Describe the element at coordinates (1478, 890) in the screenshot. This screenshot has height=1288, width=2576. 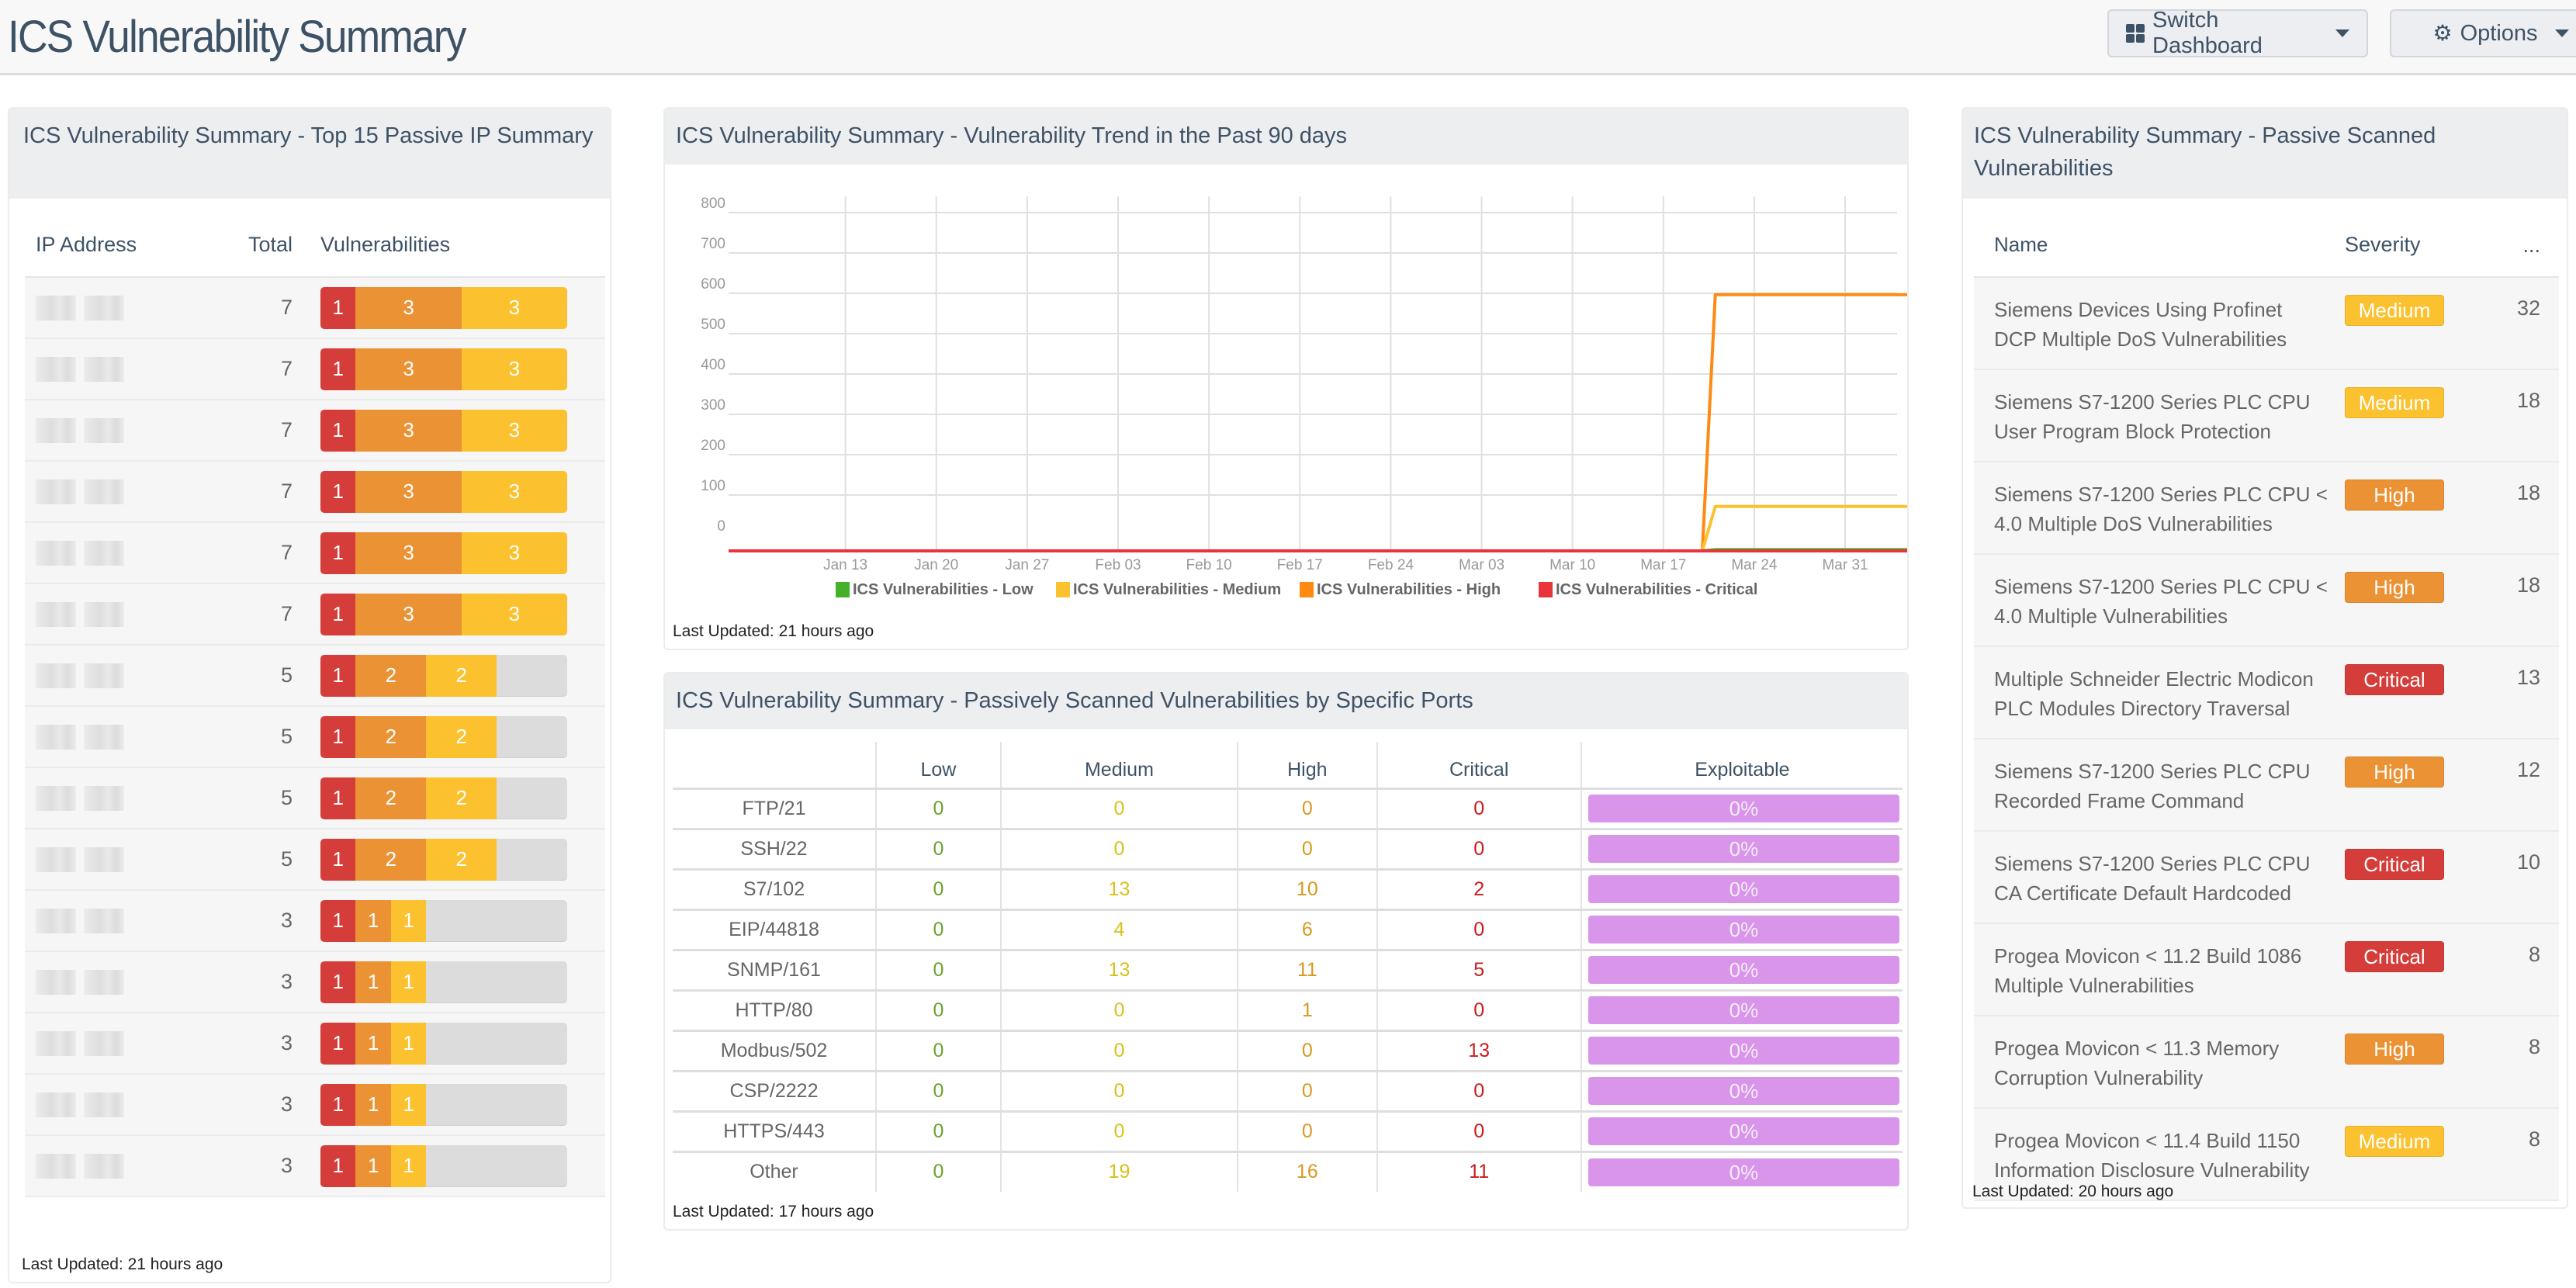
I see `critical-count: 2` at that location.